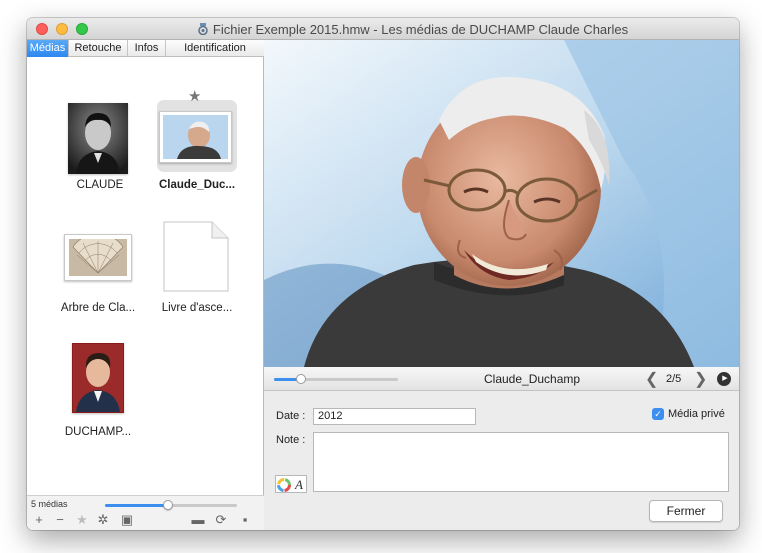  I want to click on previous-media-icon: ❮, so click(651, 379).